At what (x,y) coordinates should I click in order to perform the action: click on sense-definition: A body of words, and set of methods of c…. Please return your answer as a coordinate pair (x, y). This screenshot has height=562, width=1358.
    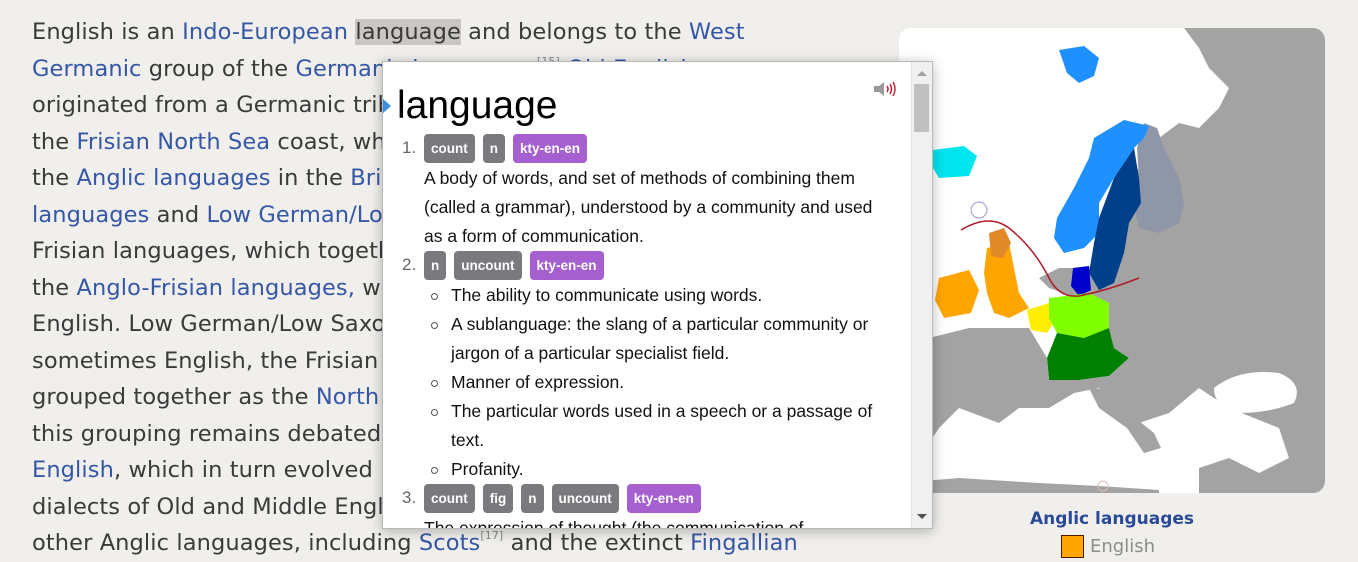
    Looking at the image, I should click on (648, 207).